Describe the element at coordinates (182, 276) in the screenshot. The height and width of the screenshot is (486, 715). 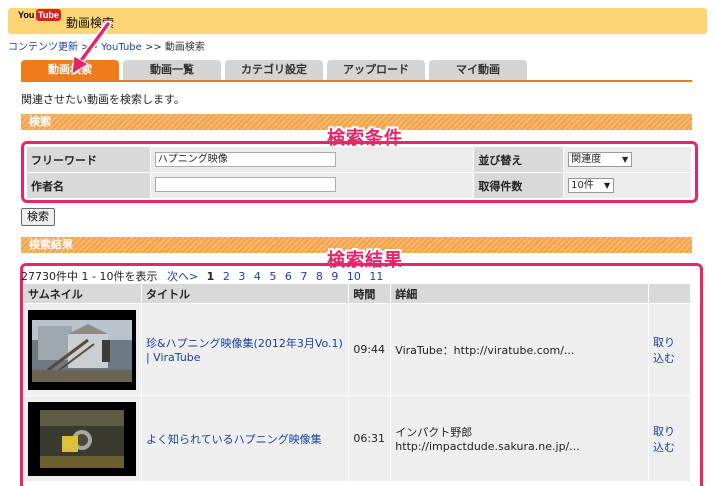
I see `next-page-link: 次へ>` at that location.